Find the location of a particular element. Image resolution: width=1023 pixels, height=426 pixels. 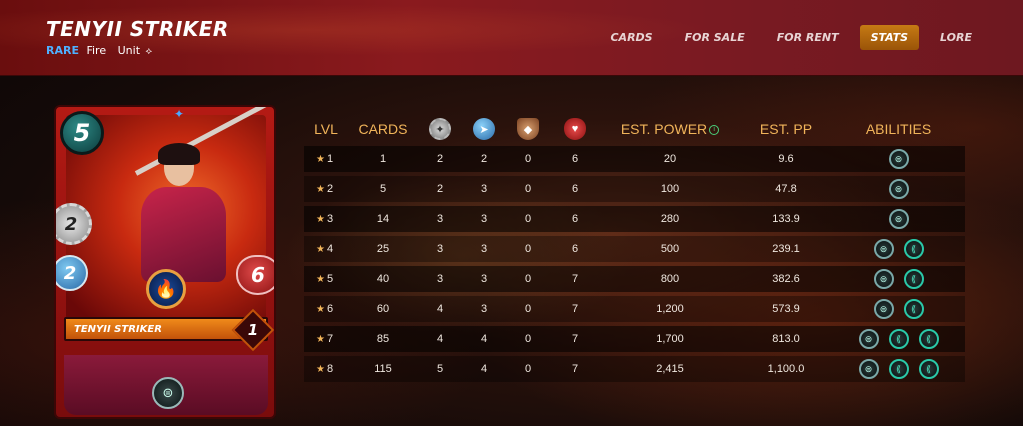

row-level: ★ 1 is located at coordinates (326, 159).